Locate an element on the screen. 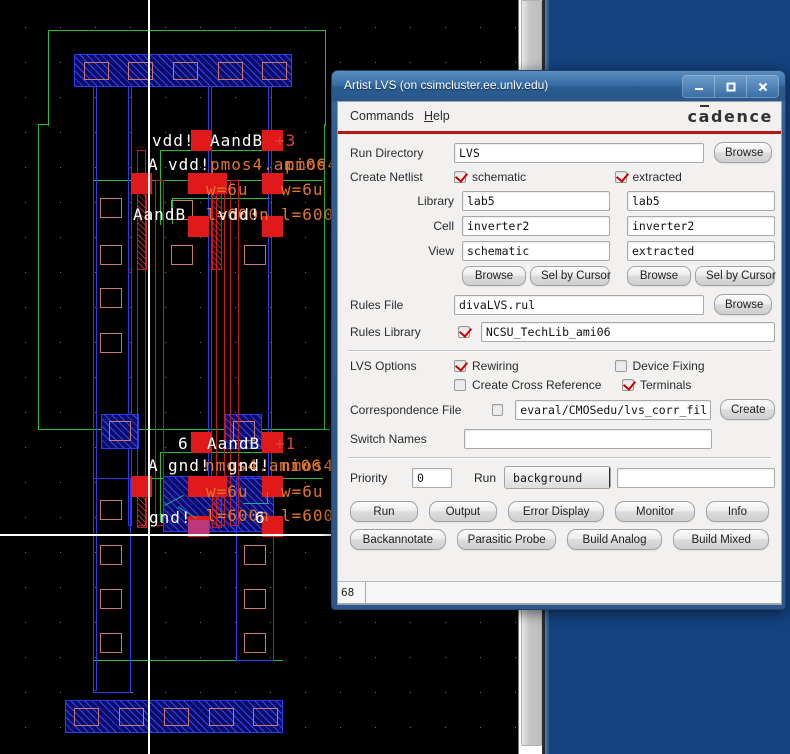 The height and width of the screenshot is (754, 790). error-display-button: Error Display is located at coordinates (556, 511).